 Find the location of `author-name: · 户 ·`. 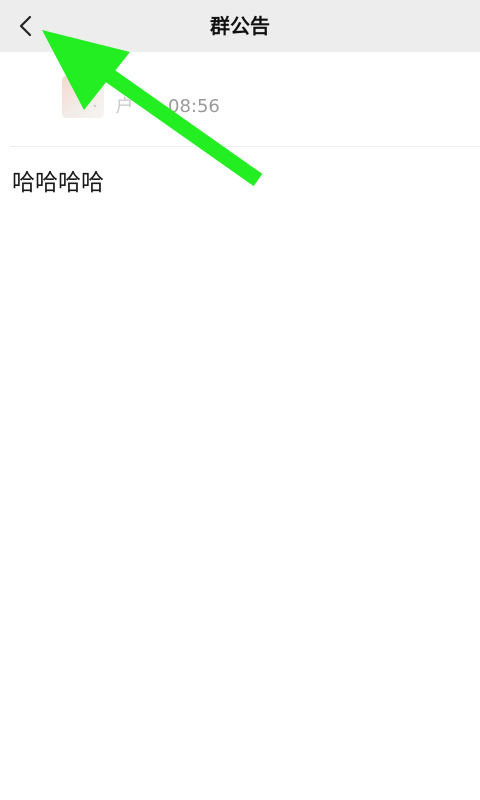

author-name: · 户 · is located at coordinates (127, 106).